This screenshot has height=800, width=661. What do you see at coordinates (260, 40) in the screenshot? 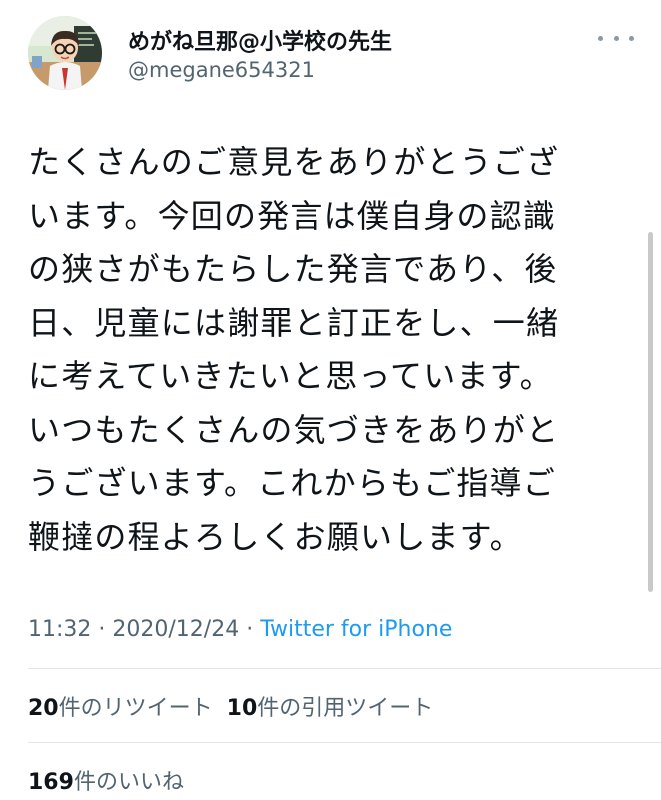
I see `display-name: めがね旦那@小学校の先生` at bounding box center [260, 40].